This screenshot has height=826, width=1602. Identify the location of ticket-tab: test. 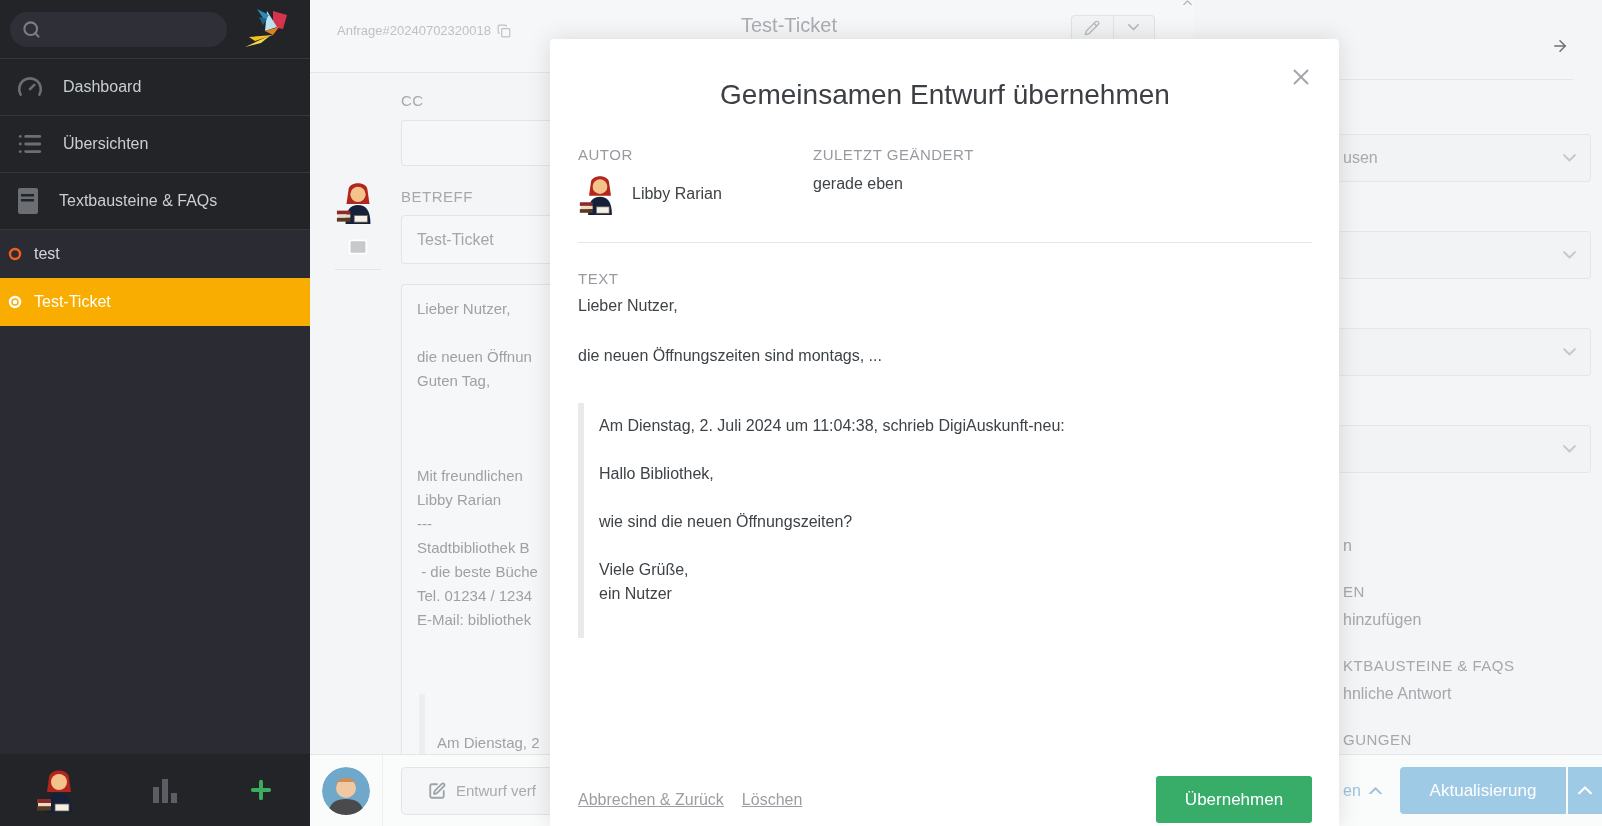
(155, 254).